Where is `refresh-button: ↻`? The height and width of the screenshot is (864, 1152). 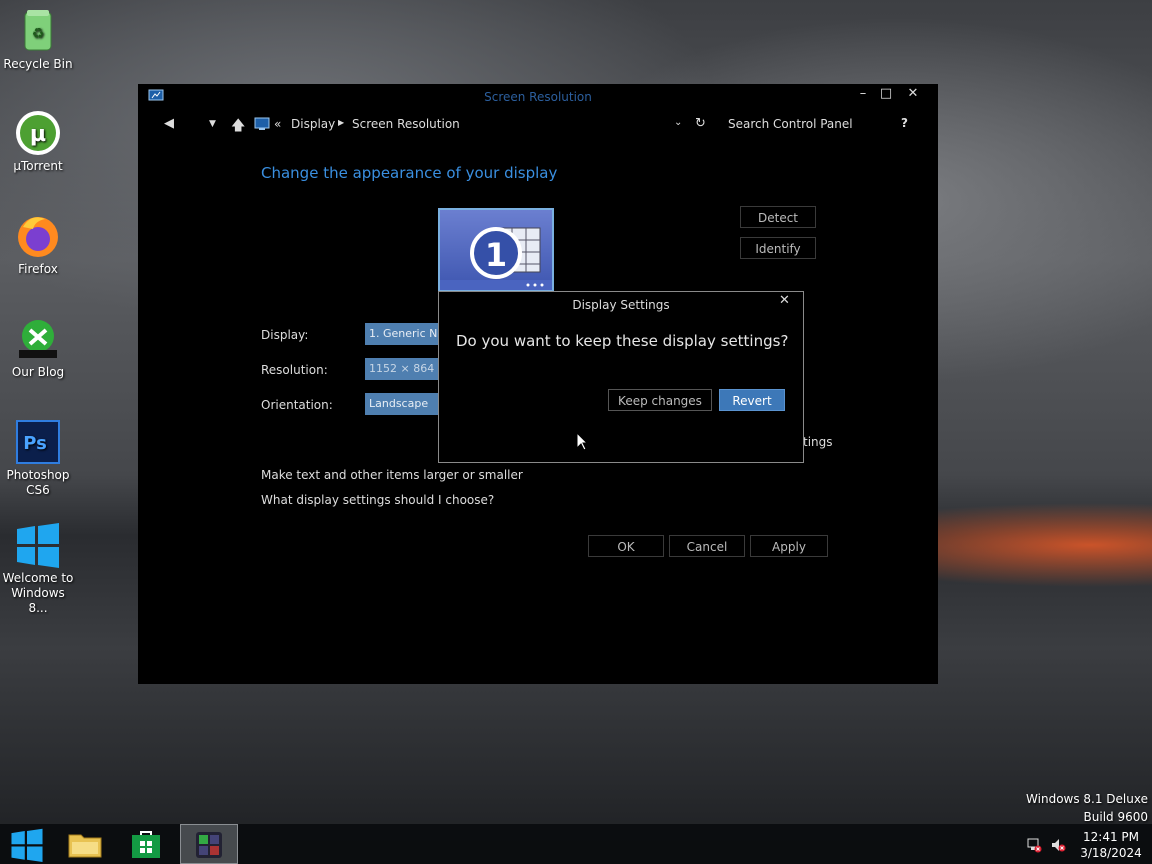
refresh-button: ↻ is located at coordinates (700, 123).